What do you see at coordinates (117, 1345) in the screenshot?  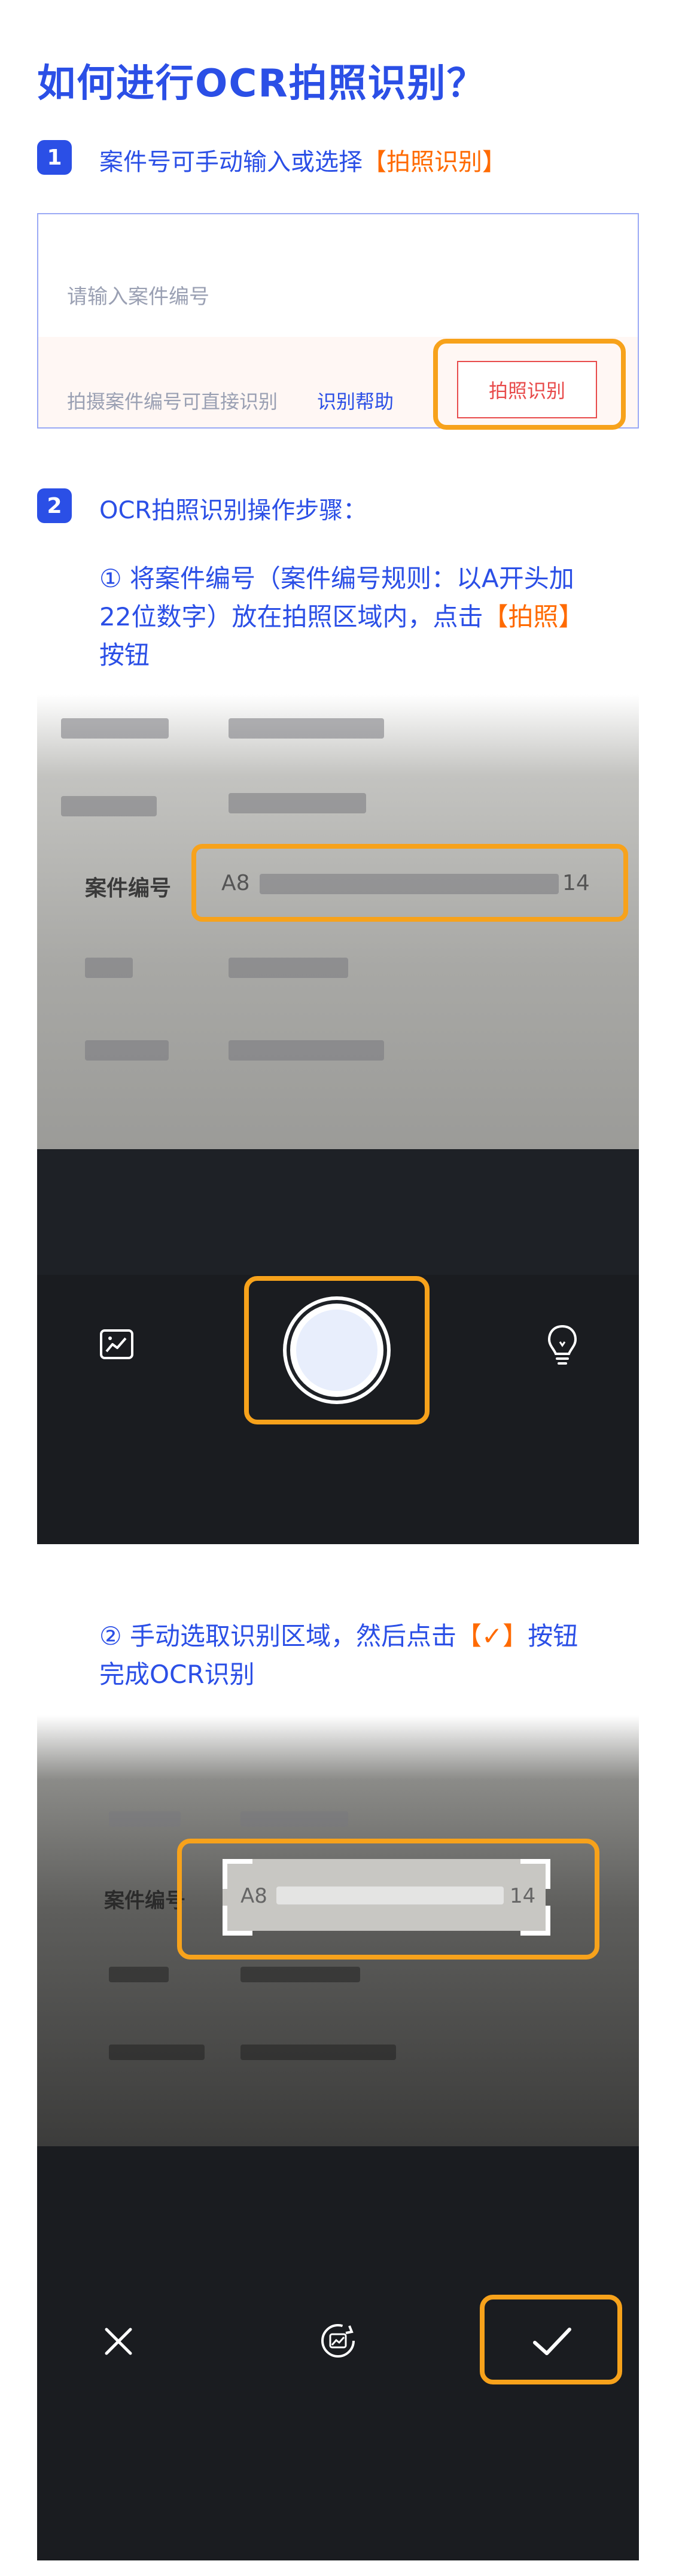 I see `gallery-icon` at bounding box center [117, 1345].